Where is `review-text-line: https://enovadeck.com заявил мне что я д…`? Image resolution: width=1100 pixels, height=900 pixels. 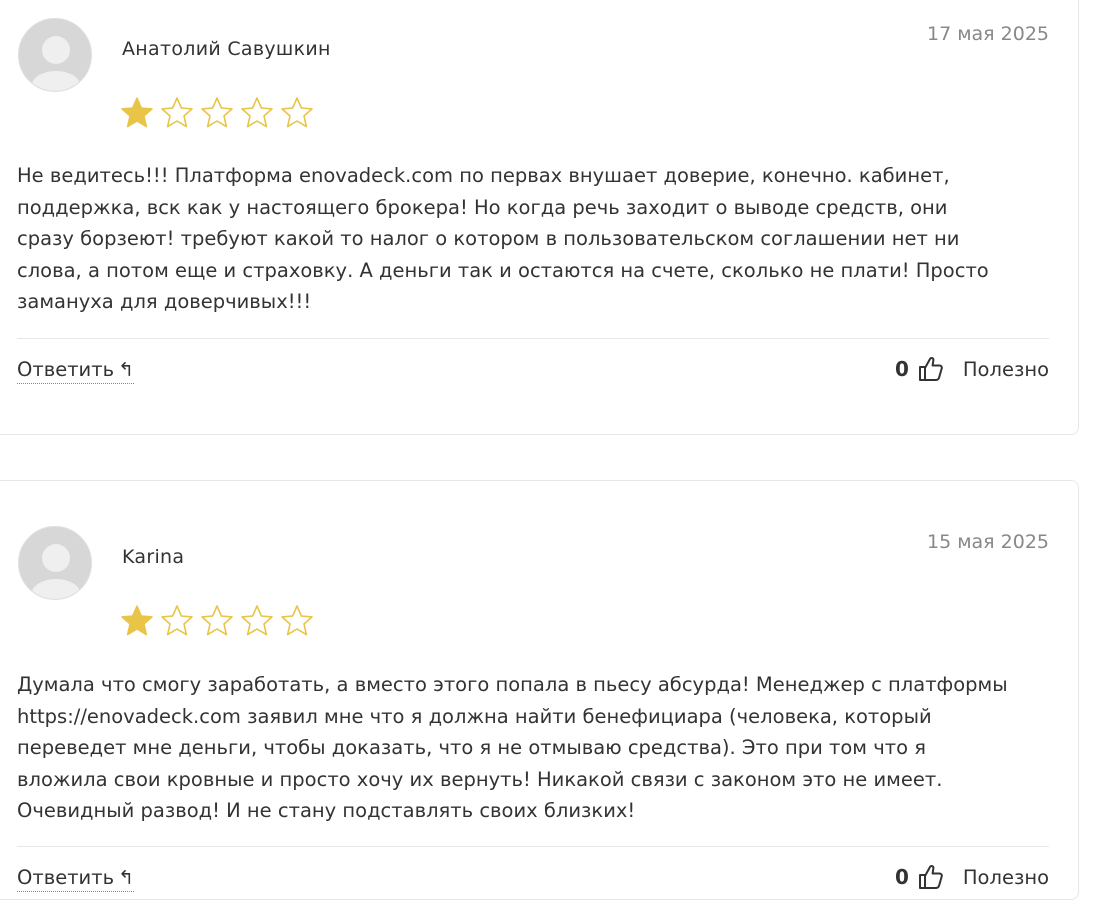 review-text-line: https://enovadeck.com заявил мне что я д… is located at coordinates (474, 716).